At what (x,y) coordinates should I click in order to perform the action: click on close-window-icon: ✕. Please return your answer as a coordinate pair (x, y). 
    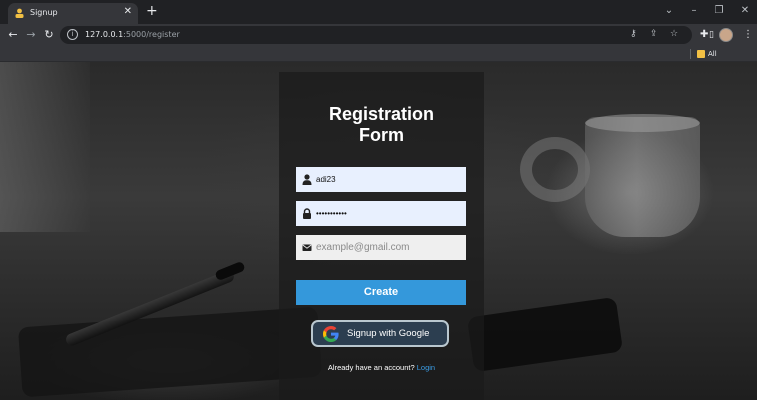
    Looking at the image, I should click on (745, 11).